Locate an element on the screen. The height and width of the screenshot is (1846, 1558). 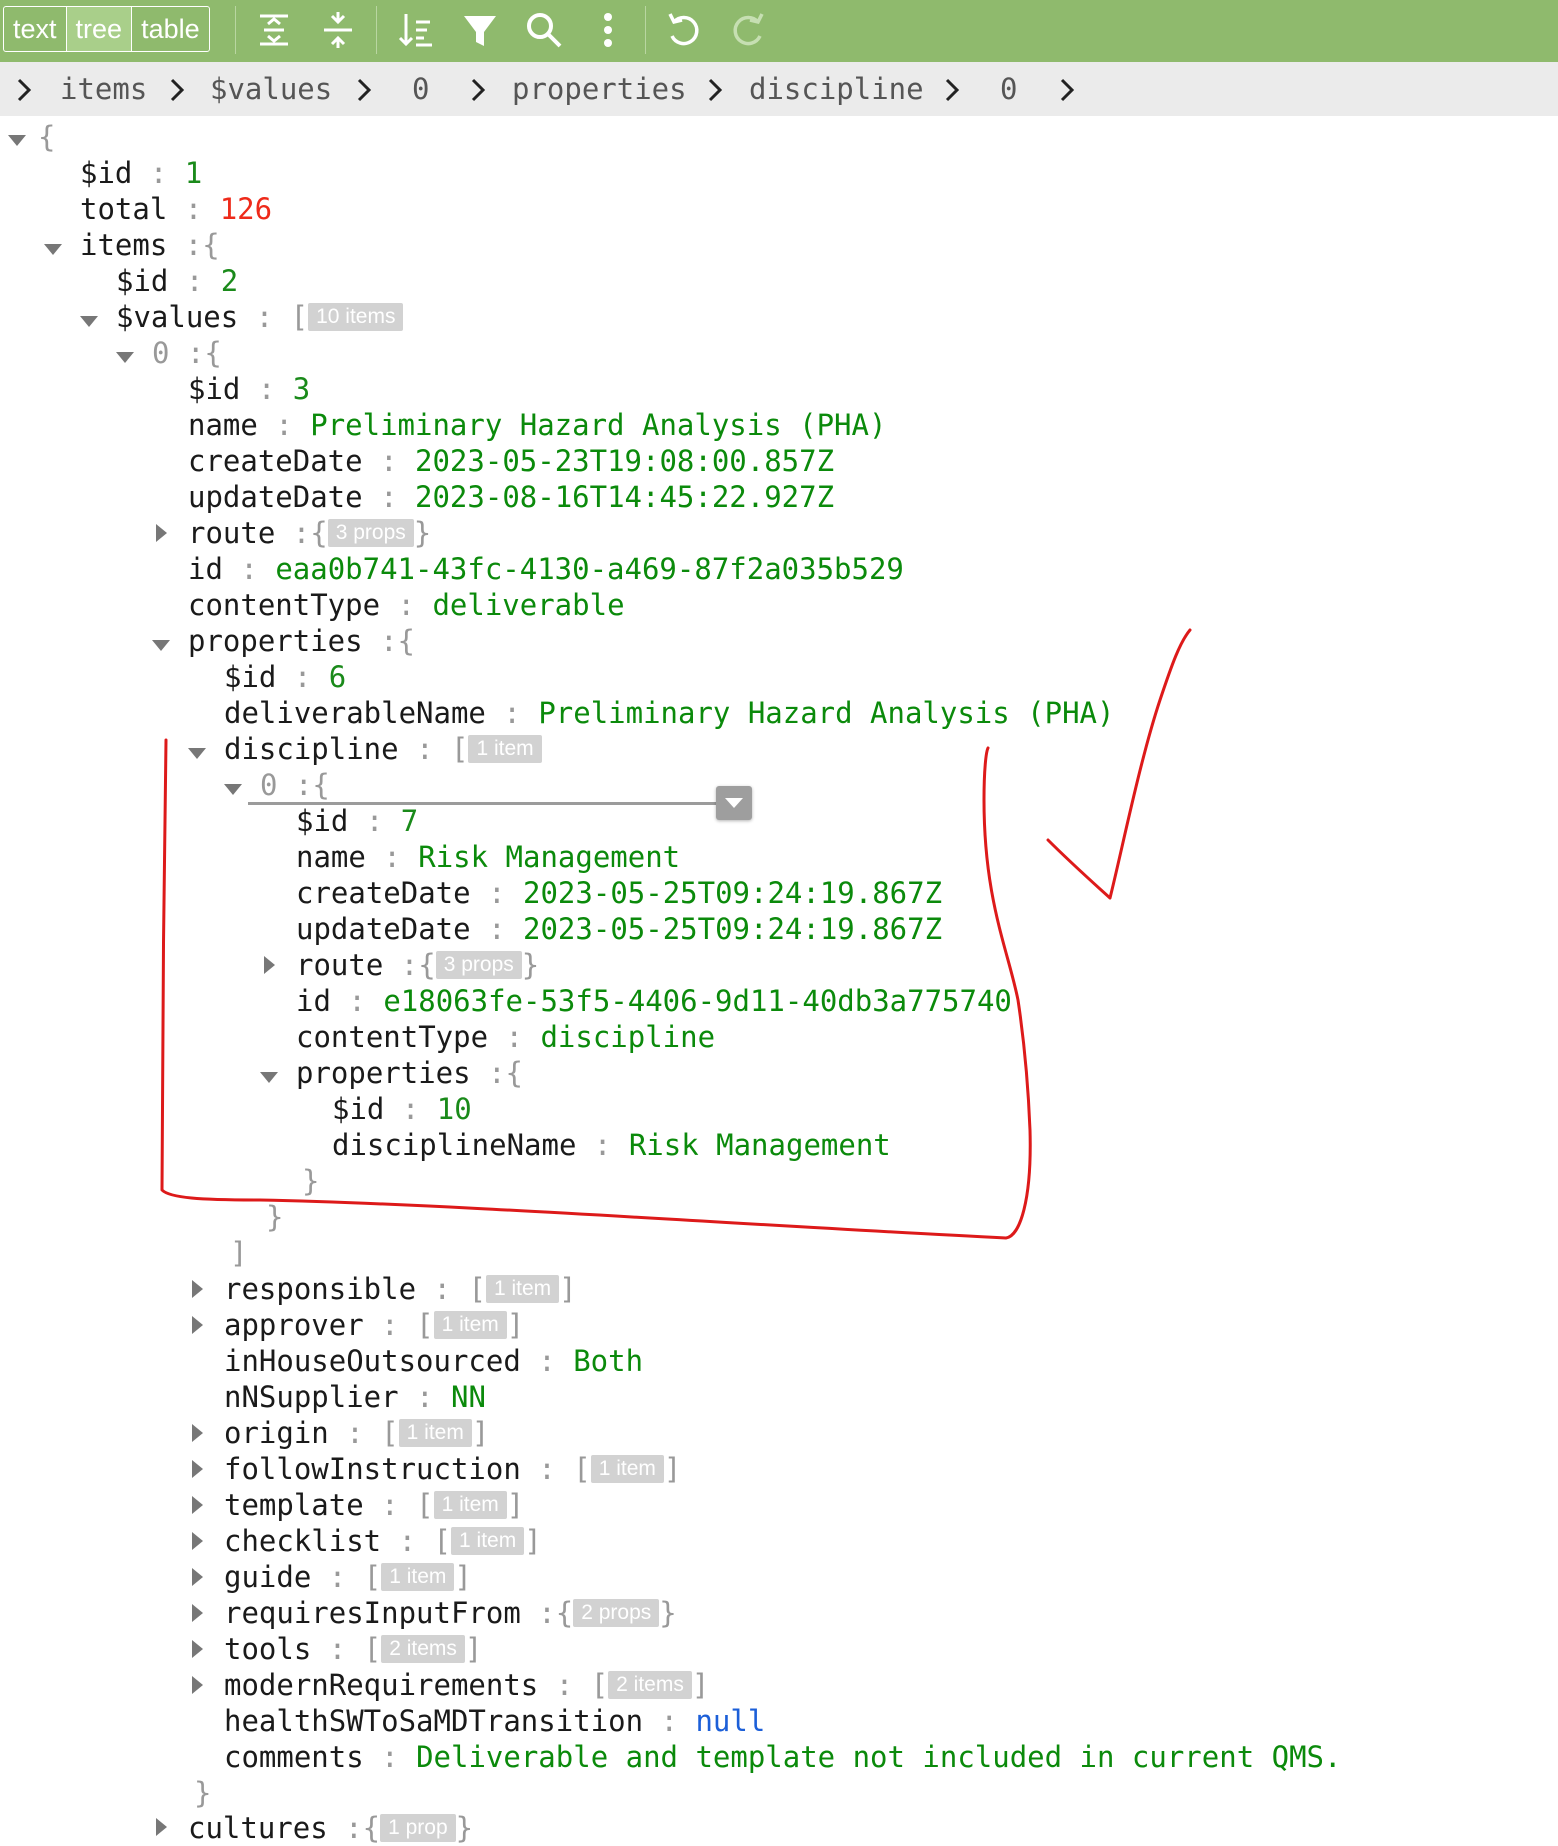
breadcrumb-item: properties is located at coordinates (599, 89).